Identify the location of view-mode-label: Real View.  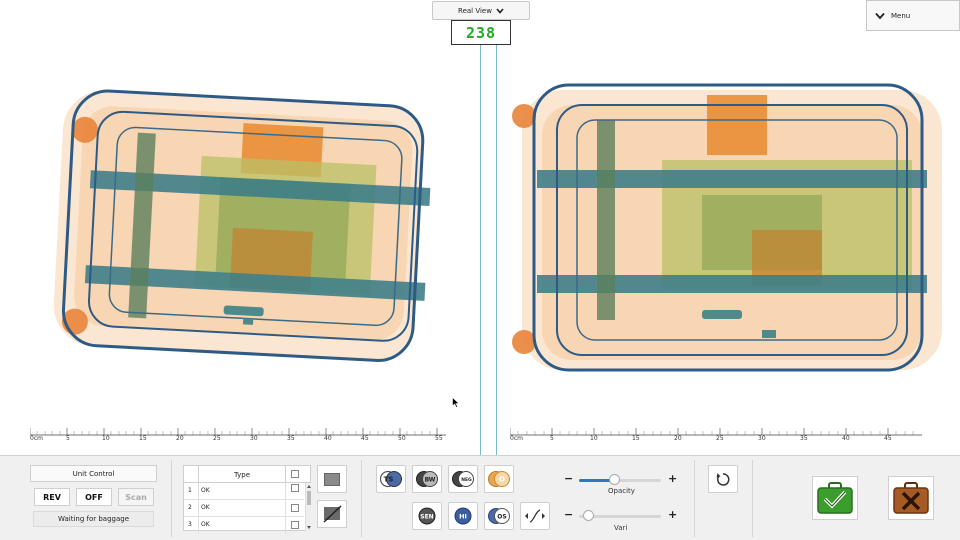
(475, 10).